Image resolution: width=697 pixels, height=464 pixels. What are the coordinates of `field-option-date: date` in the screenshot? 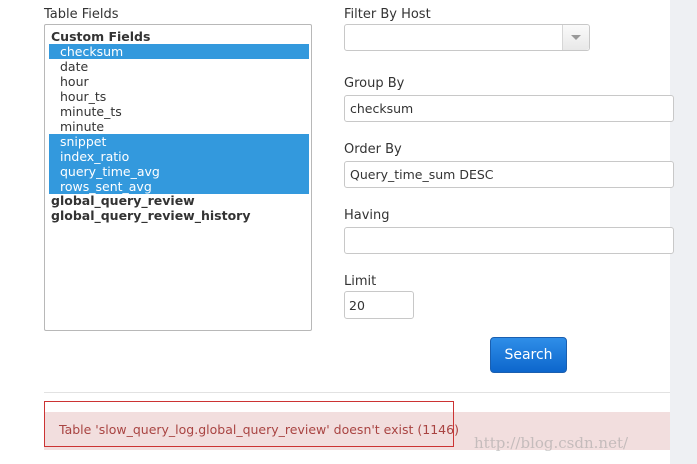 It's located at (179, 66).